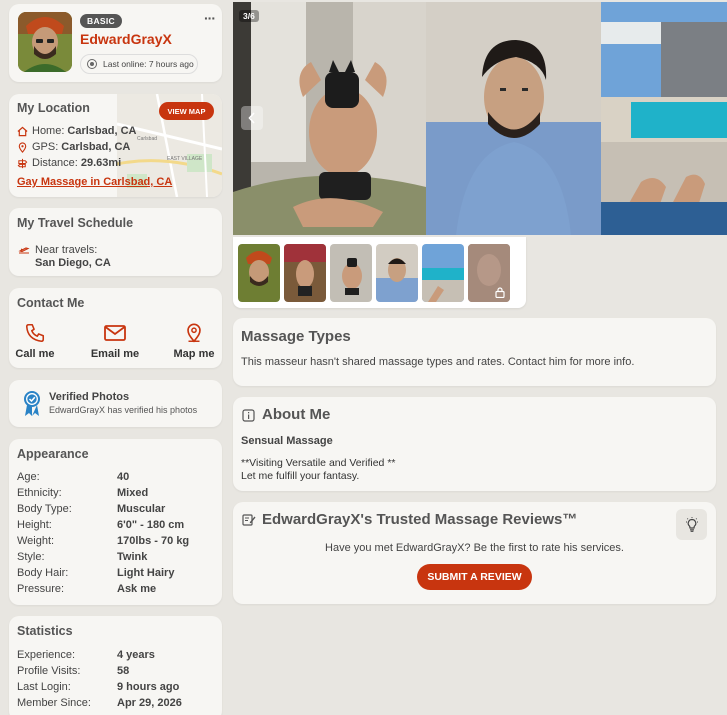  I want to click on tips-button, so click(691, 524).